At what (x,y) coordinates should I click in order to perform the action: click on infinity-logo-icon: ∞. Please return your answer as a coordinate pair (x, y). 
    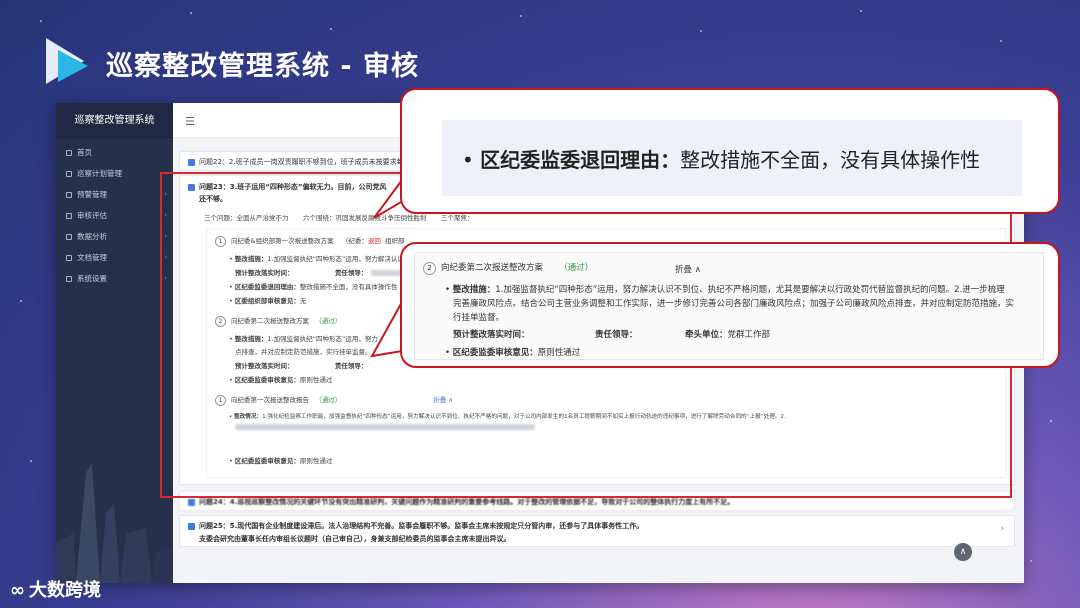
    Looking at the image, I should click on (17, 590).